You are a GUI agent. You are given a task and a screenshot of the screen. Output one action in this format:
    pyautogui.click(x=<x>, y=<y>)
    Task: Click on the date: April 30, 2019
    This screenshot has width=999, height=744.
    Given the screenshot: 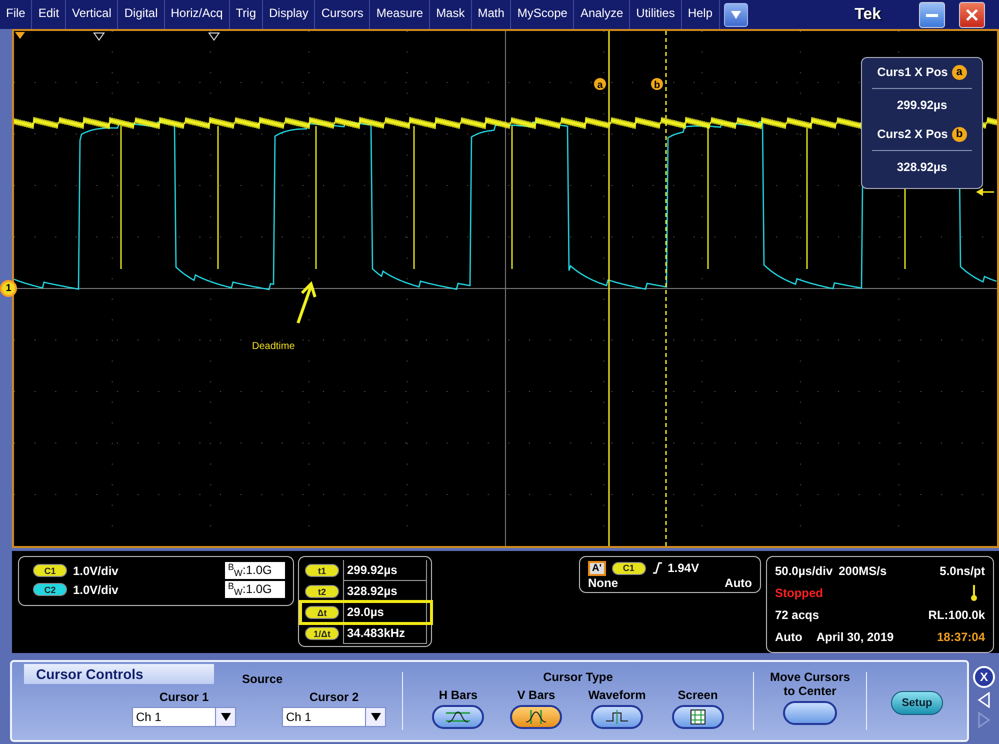 What is the action you would take?
    pyautogui.click(x=855, y=637)
    